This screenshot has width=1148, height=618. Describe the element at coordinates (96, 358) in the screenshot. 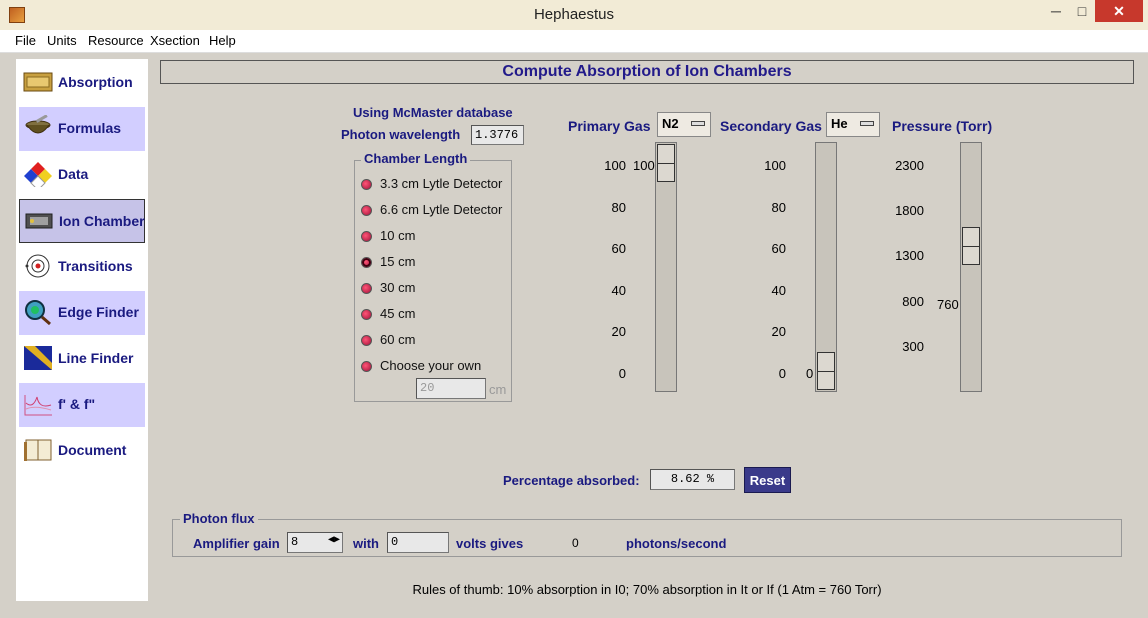

I see `sidebar-item-label: Line Finder` at that location.